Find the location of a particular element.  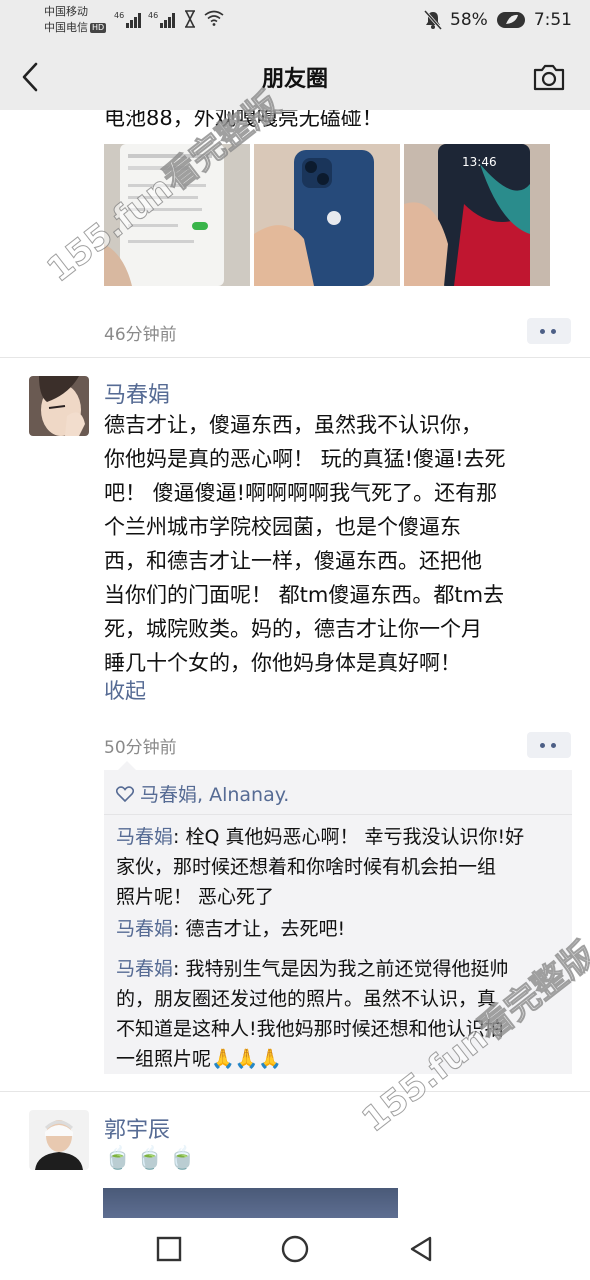

comment-line: 的，朋友圈还发过他的照片。虽然不认识，真 is located at coordinates (306, 999).